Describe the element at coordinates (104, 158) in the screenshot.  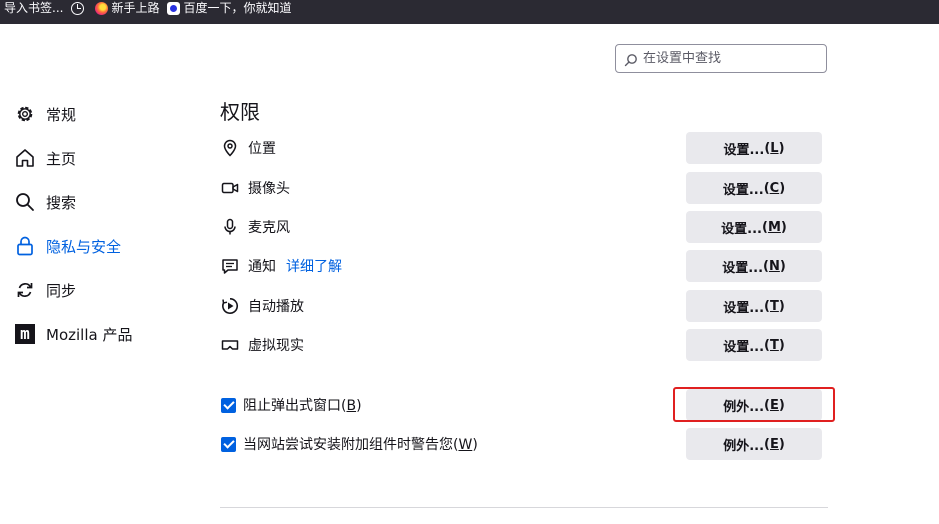
I see `sidebar-item-home: 主页` at that location.